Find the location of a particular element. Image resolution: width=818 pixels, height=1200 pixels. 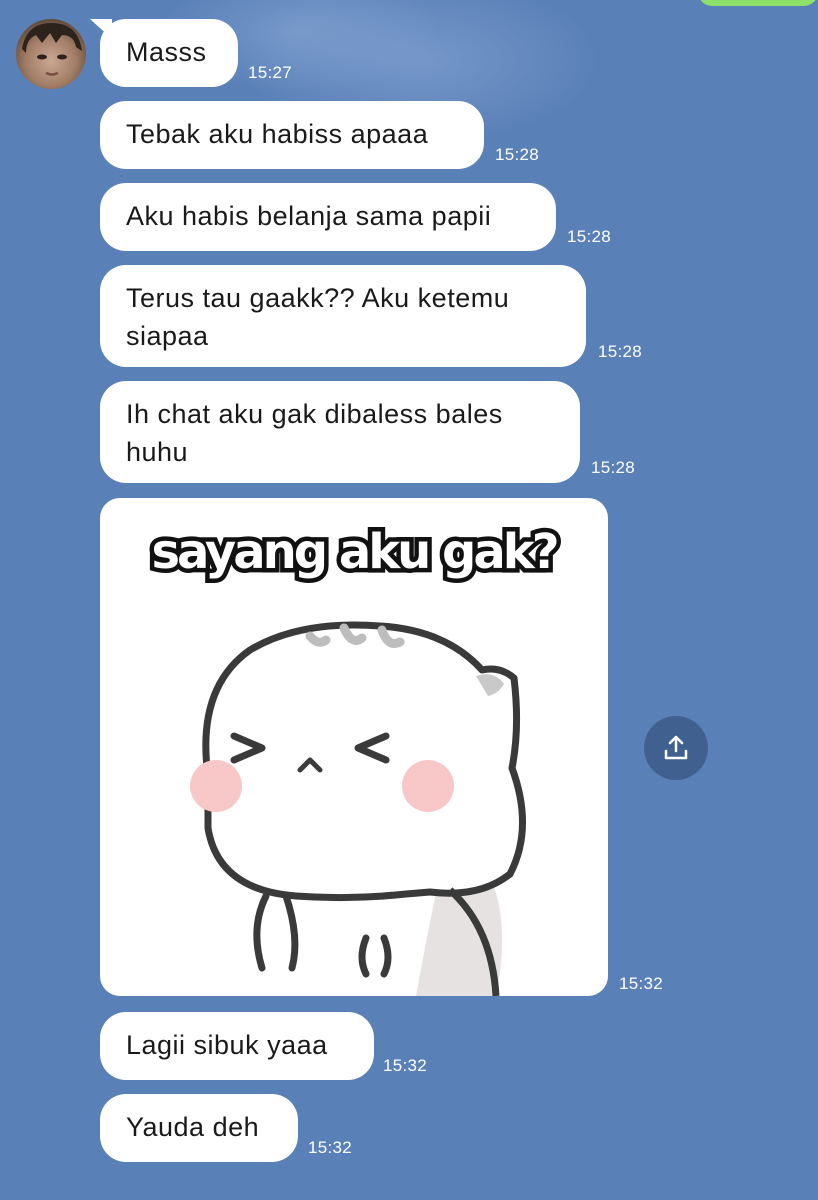

message-text: Yauda deh is located at coordinates (193, 1127).